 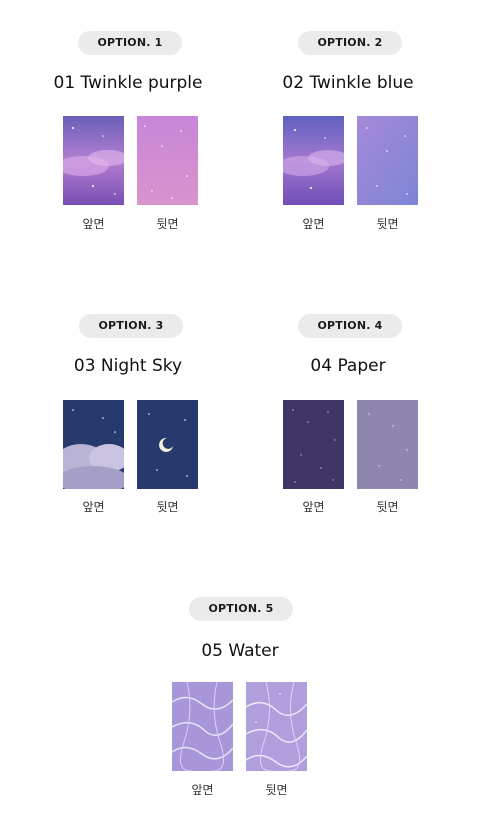 I want to click on option-2-back-image, so click(x=387, y=160).